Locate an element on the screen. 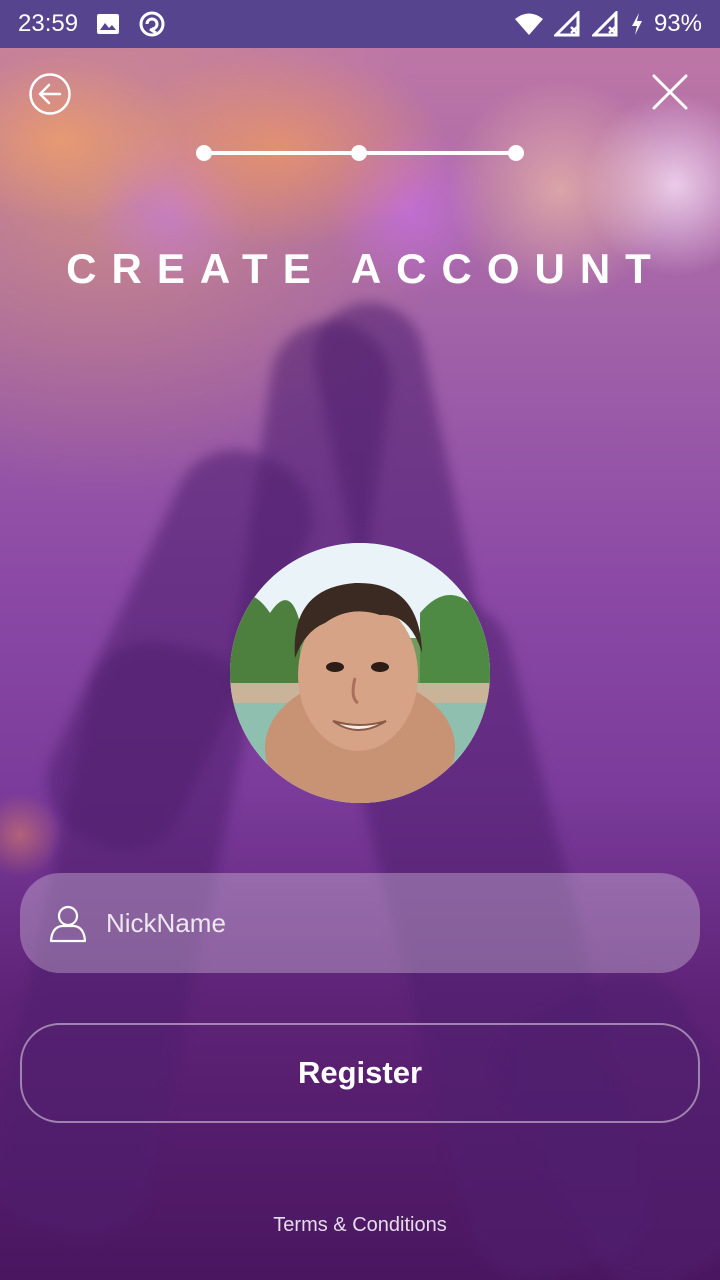 The image size is (720, 1280). back-button is located at coordinates (50, 94).